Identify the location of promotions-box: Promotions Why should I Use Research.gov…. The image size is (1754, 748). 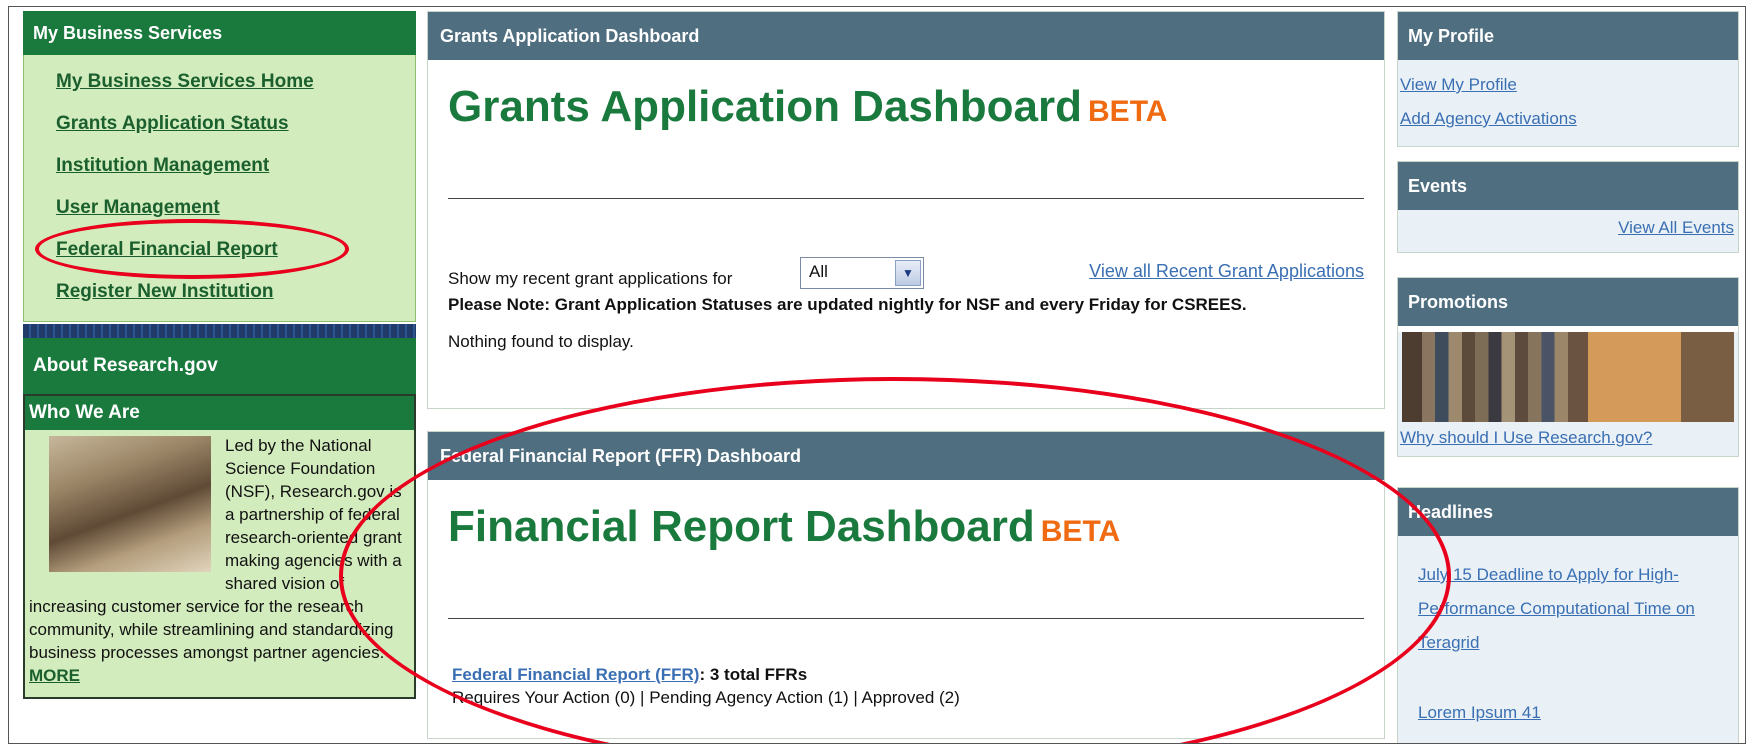
(1568, 367).